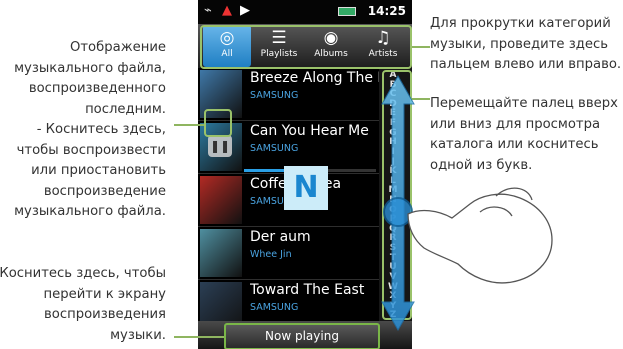 The image size is (623, 349). What do you see at coordinates (306, 47) in the screenshot?
I see `highlight-tabs` at bounding box center [306, 47].